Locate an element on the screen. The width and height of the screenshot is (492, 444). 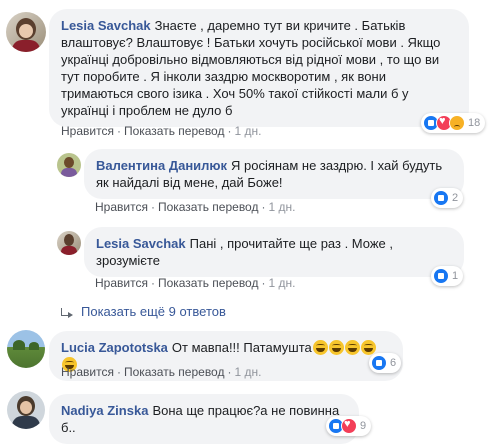
comment-text: От мавпа!!! Патамушта is located at coordinates (241, 347).